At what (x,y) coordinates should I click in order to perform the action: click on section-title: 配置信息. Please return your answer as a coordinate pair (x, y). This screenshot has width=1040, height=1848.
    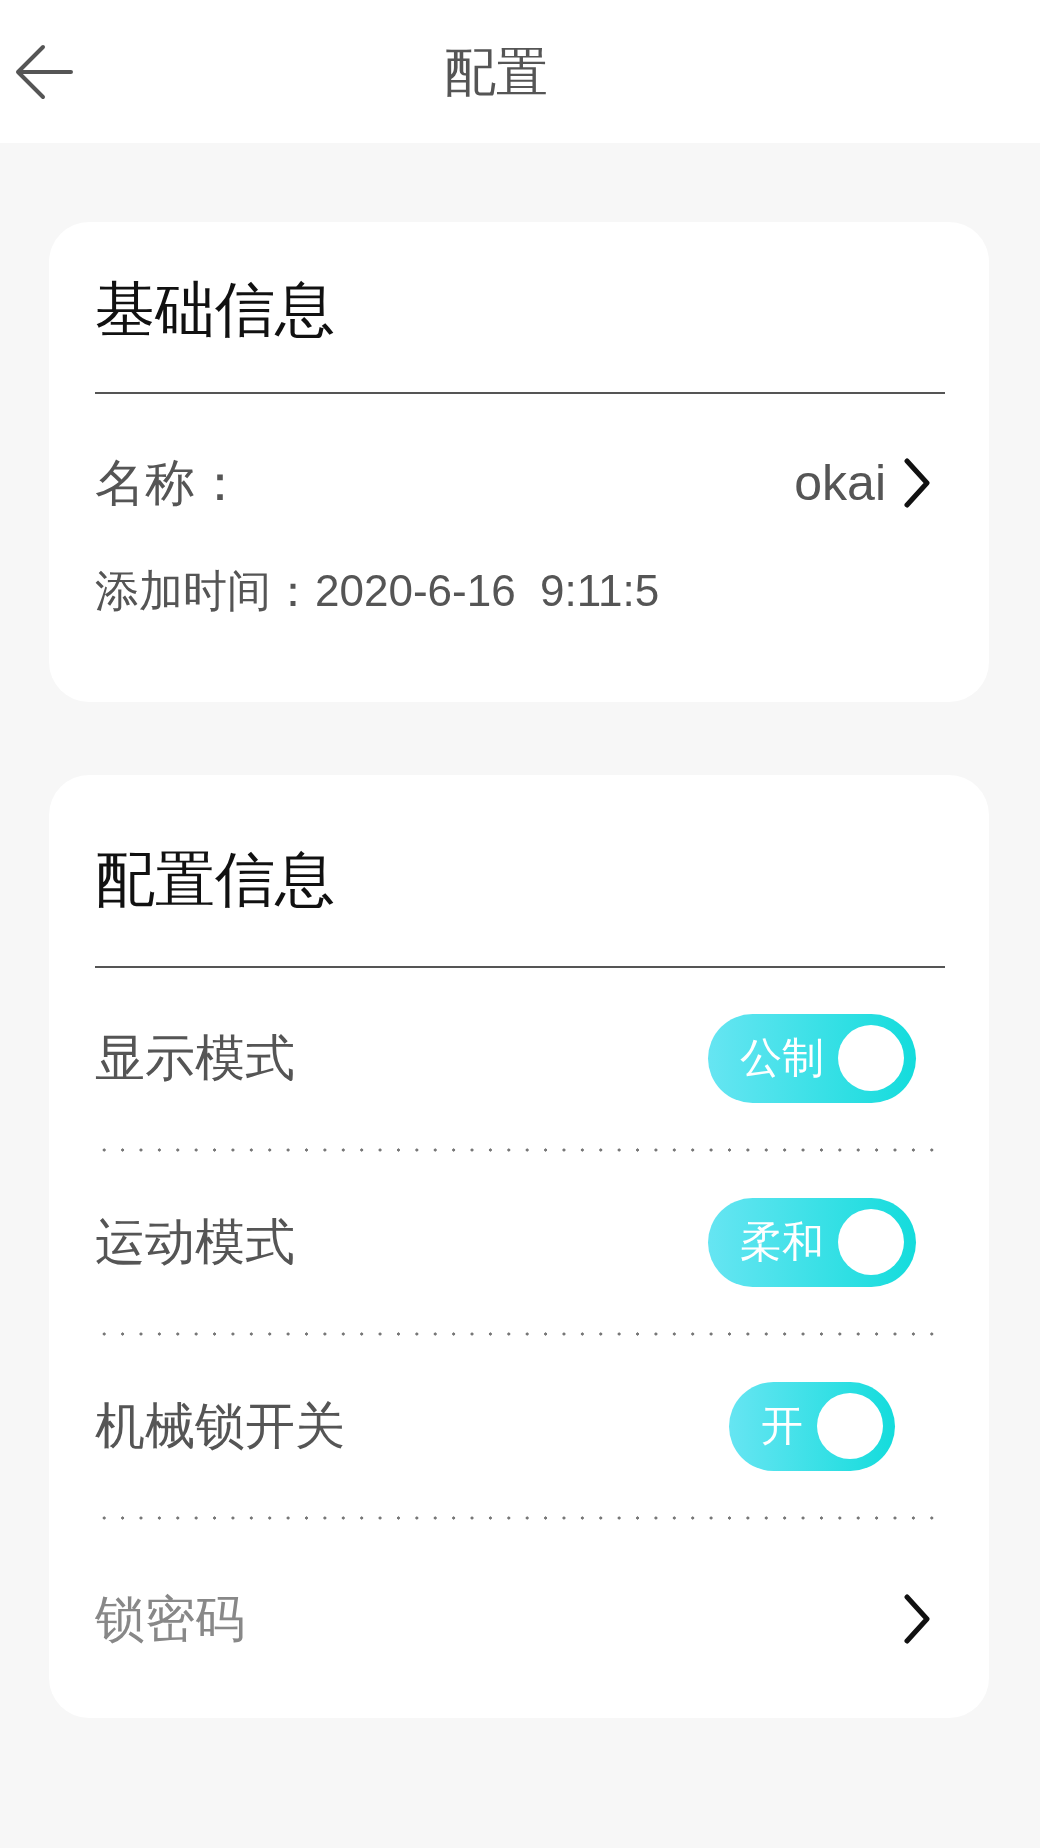
    Looking at the image, I should click on (215, 880).